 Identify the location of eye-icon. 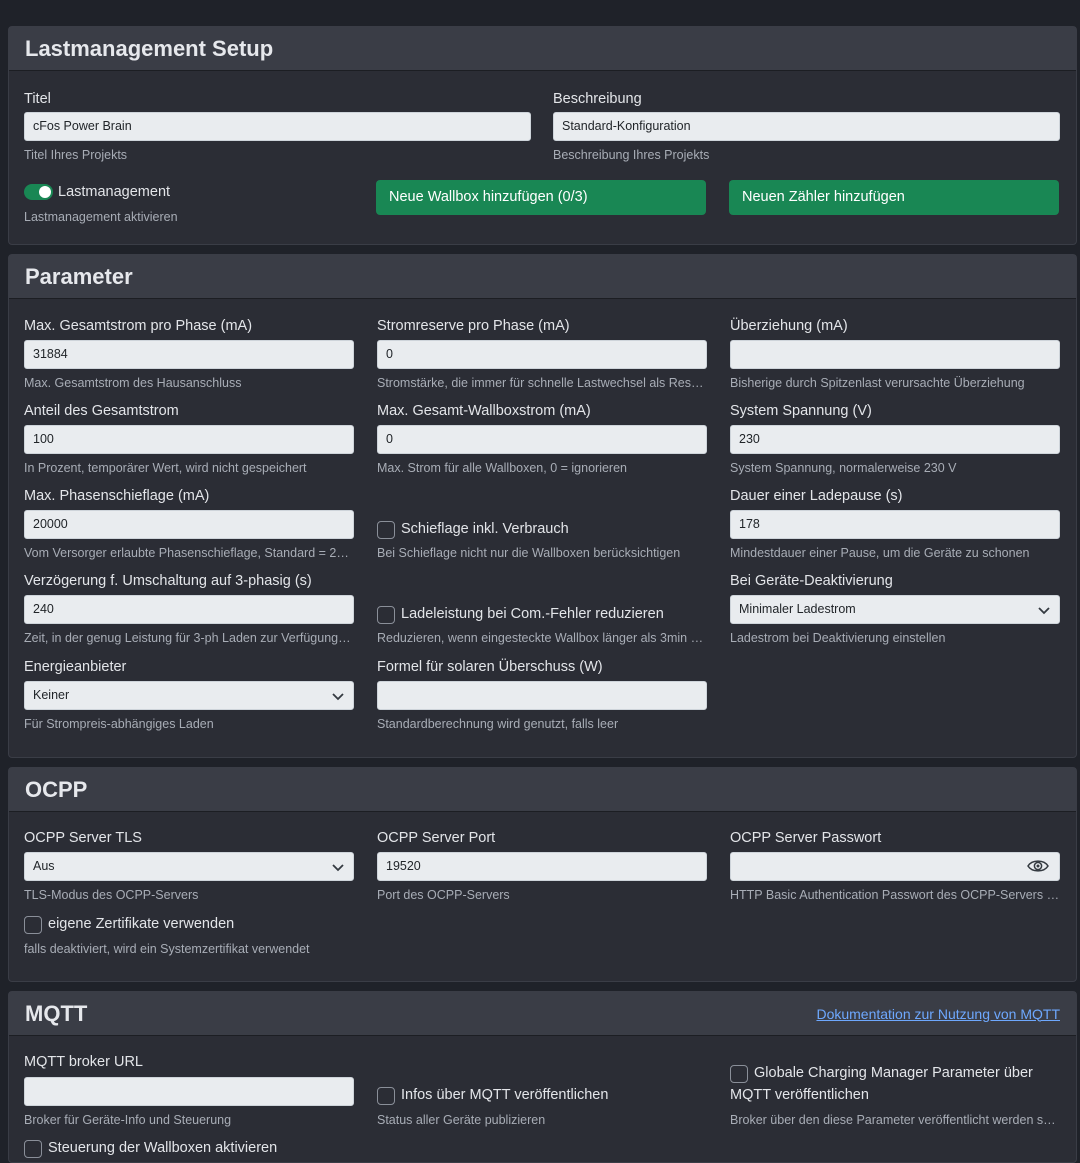
(1038, 866).